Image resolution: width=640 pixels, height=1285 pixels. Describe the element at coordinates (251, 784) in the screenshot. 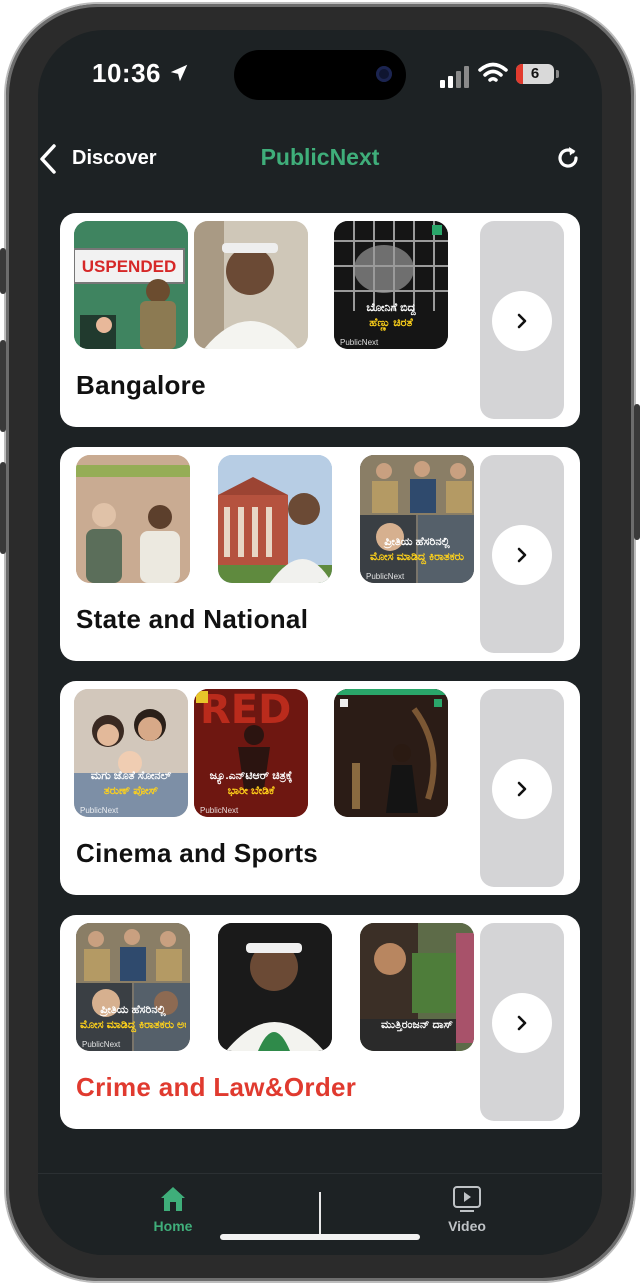

I see `thumbnail-caption: ಜ್ಯೂ.ಎನ್‌ಟಿಆರ್ ಚಿತ್ರಕ್ಕೆ ಭಾರೀ ಬೇಡಿಕೆ` at that location.